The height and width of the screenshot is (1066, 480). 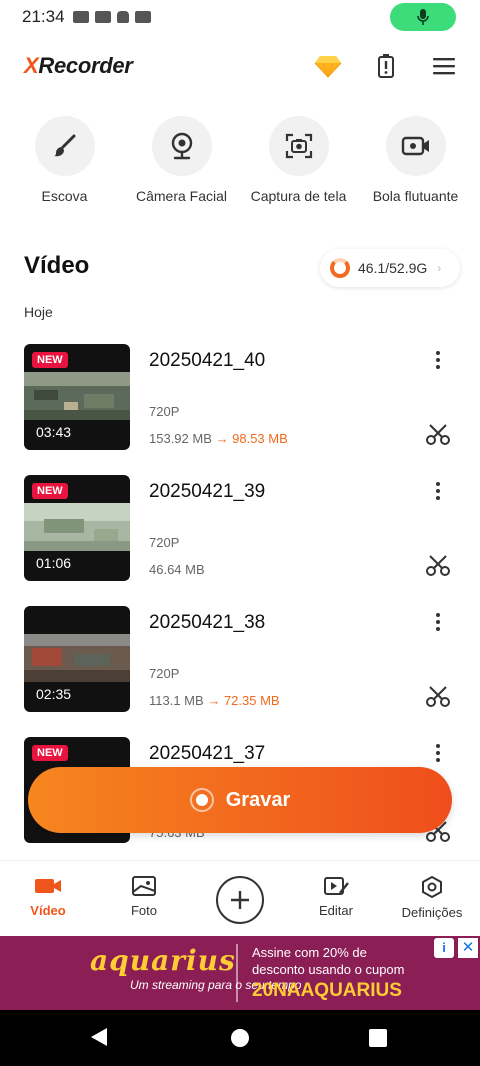 I want to click on back-icon, so click(x=99, y=1037).